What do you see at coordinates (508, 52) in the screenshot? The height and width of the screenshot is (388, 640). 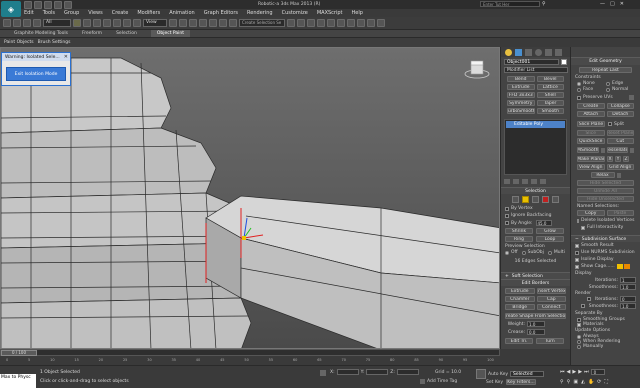 I see `create-tab-icon` at bounding box center [508, 52].